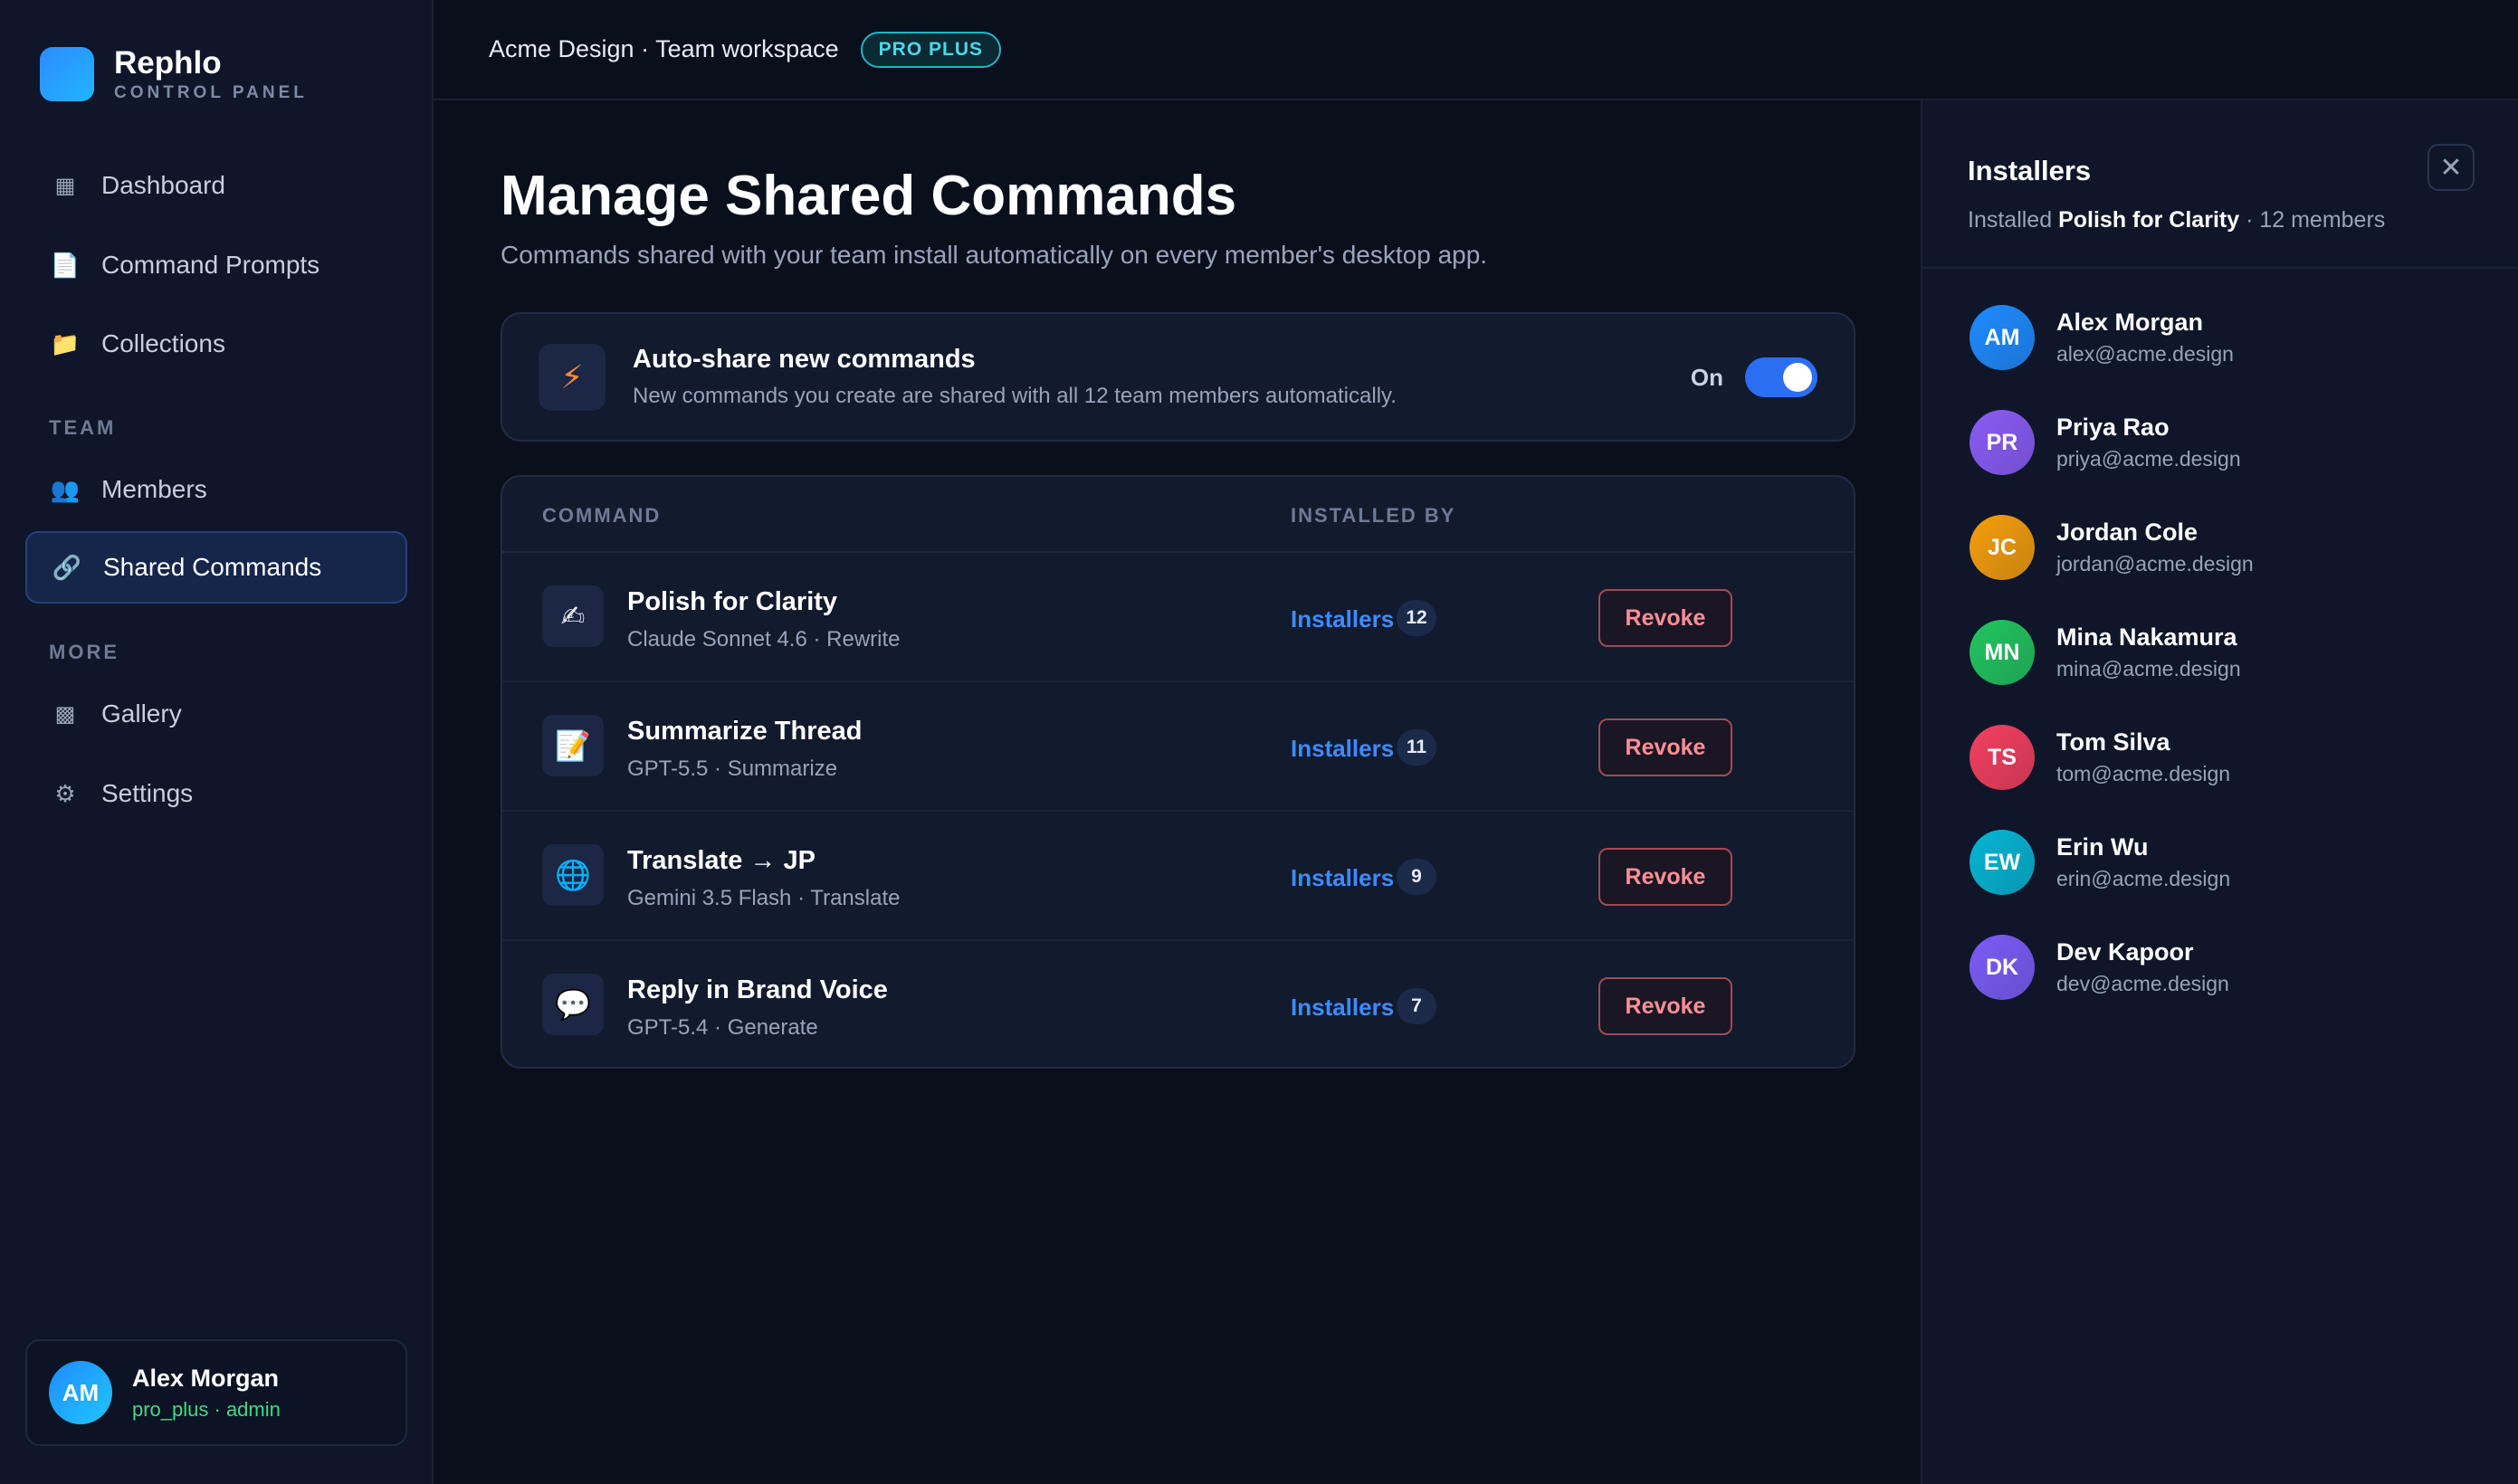 The image size is (2518, 1484). What do you see at coordinates (67, 567) in the screenshot?
I see `link-icon: 🔗` at bounding box center [67, 567].